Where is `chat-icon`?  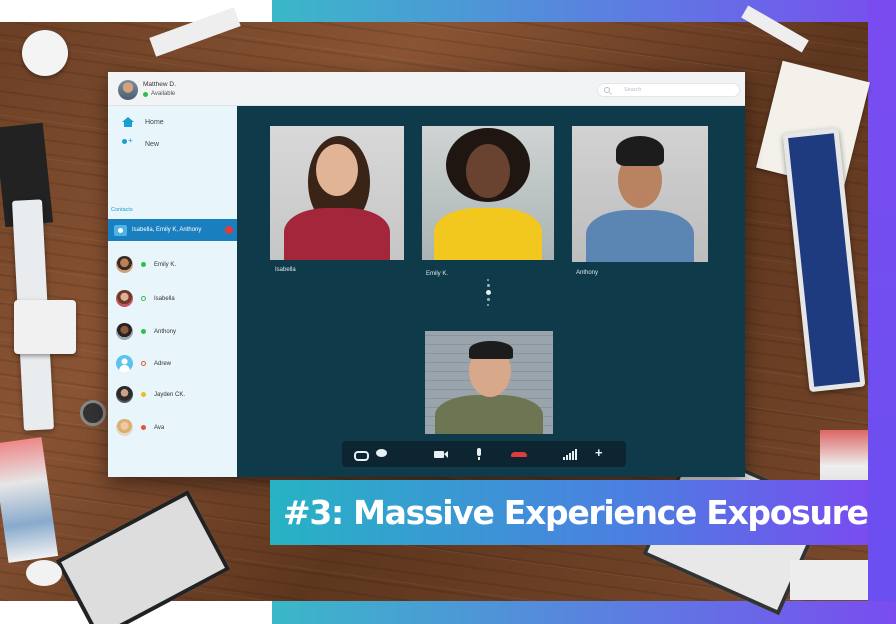
chat-icon is located at coordinates (382, 454).